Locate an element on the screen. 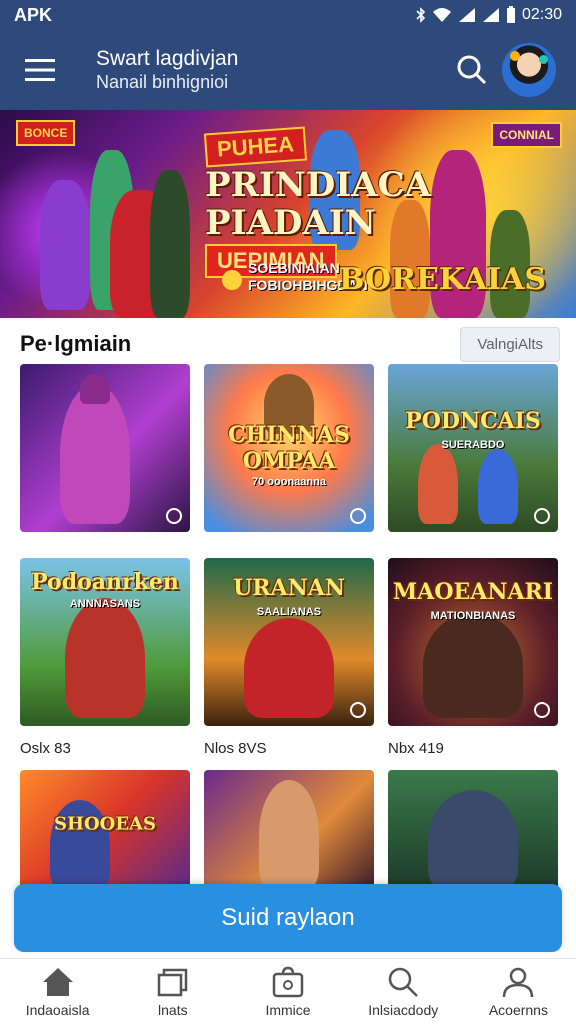  banner-logo-left: BONCE is located at coordinates (46, 133).